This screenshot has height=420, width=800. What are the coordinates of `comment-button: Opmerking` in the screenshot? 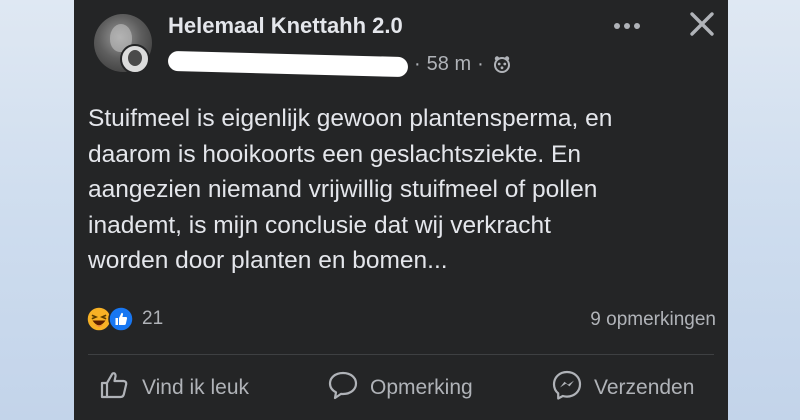 It's located at (399, 387).